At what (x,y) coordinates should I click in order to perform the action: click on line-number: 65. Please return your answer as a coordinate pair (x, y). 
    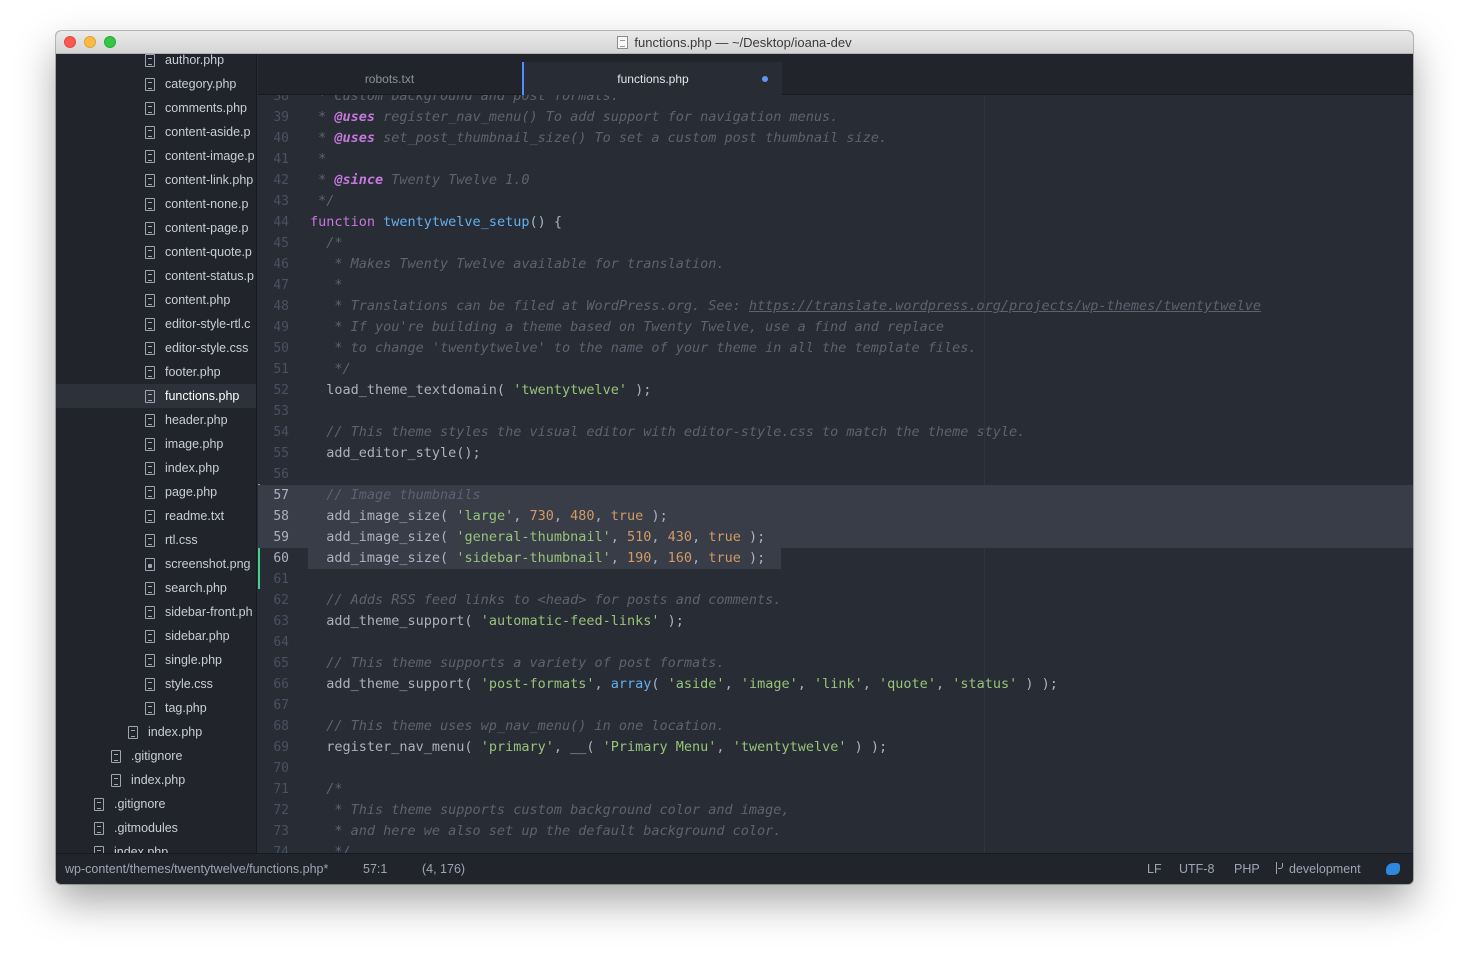
    Looking at the image, I should click on (273, 663).